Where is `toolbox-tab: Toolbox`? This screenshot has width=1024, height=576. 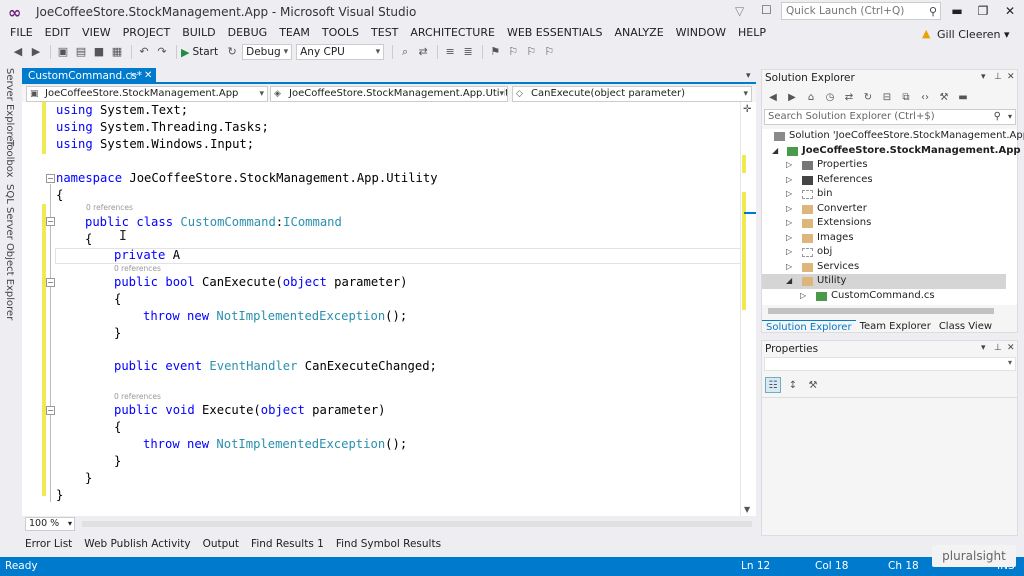 toolbox-tab: Toolbox is located at coordinates (9, 159).